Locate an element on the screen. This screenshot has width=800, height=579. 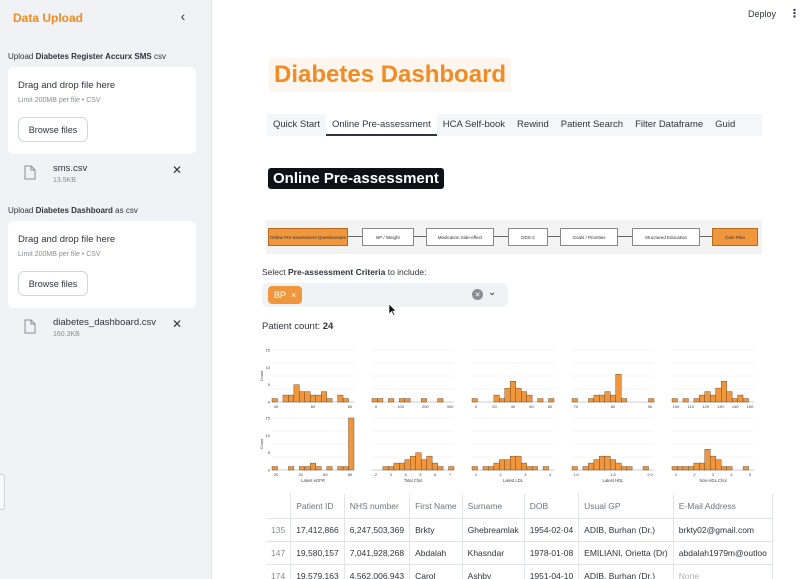
dob-cell: 1978-01-08 is located at coordinates (552, 553).